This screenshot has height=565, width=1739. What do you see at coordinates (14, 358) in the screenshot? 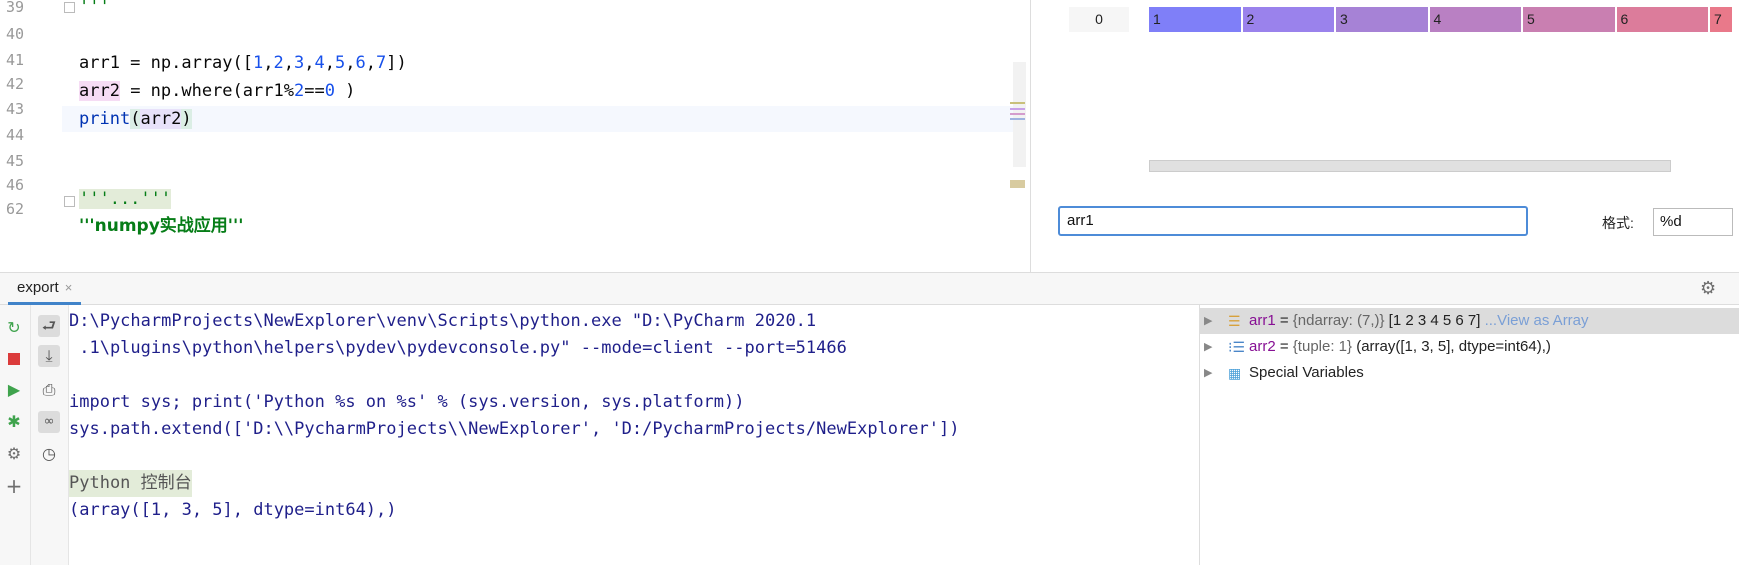
I see `stop-icon` at bounding box center [14, 358].